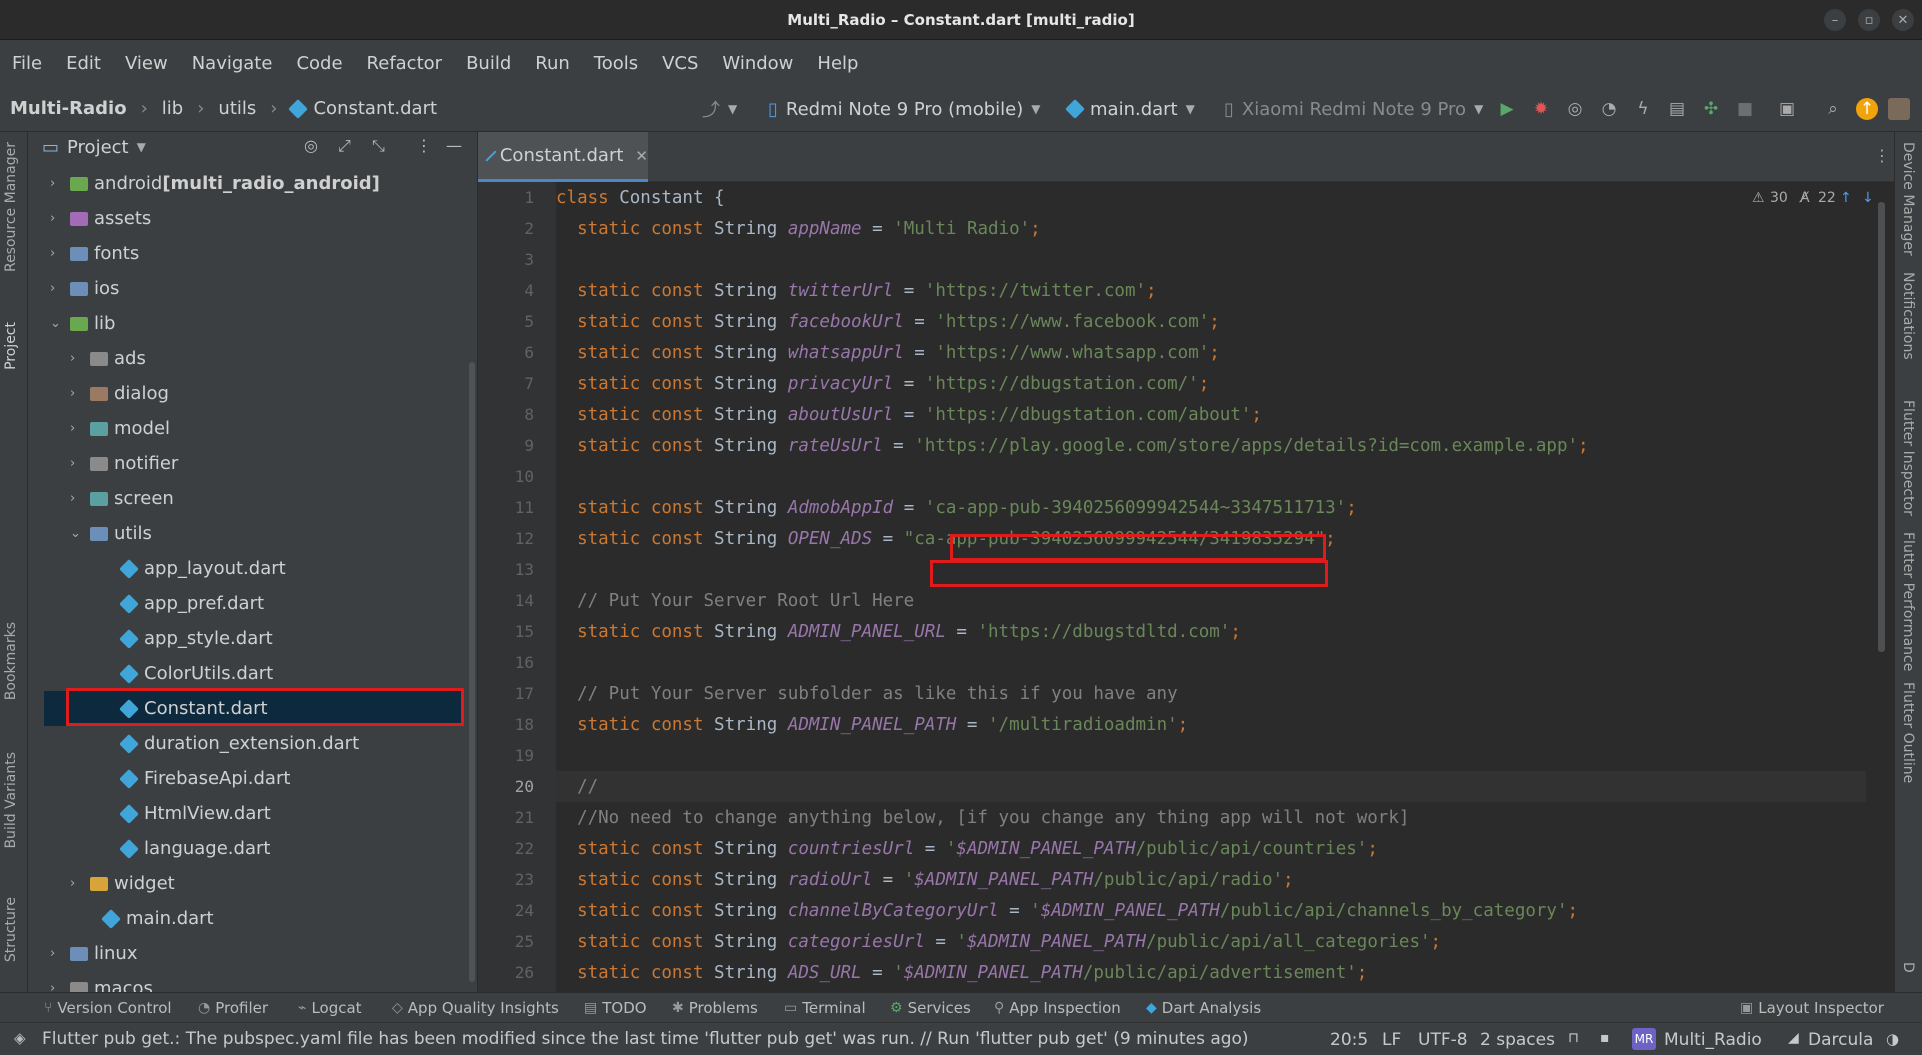 The image size is (1922, 1055). I want to click on tree-item-dialog: › dialog, so click(252, 393).